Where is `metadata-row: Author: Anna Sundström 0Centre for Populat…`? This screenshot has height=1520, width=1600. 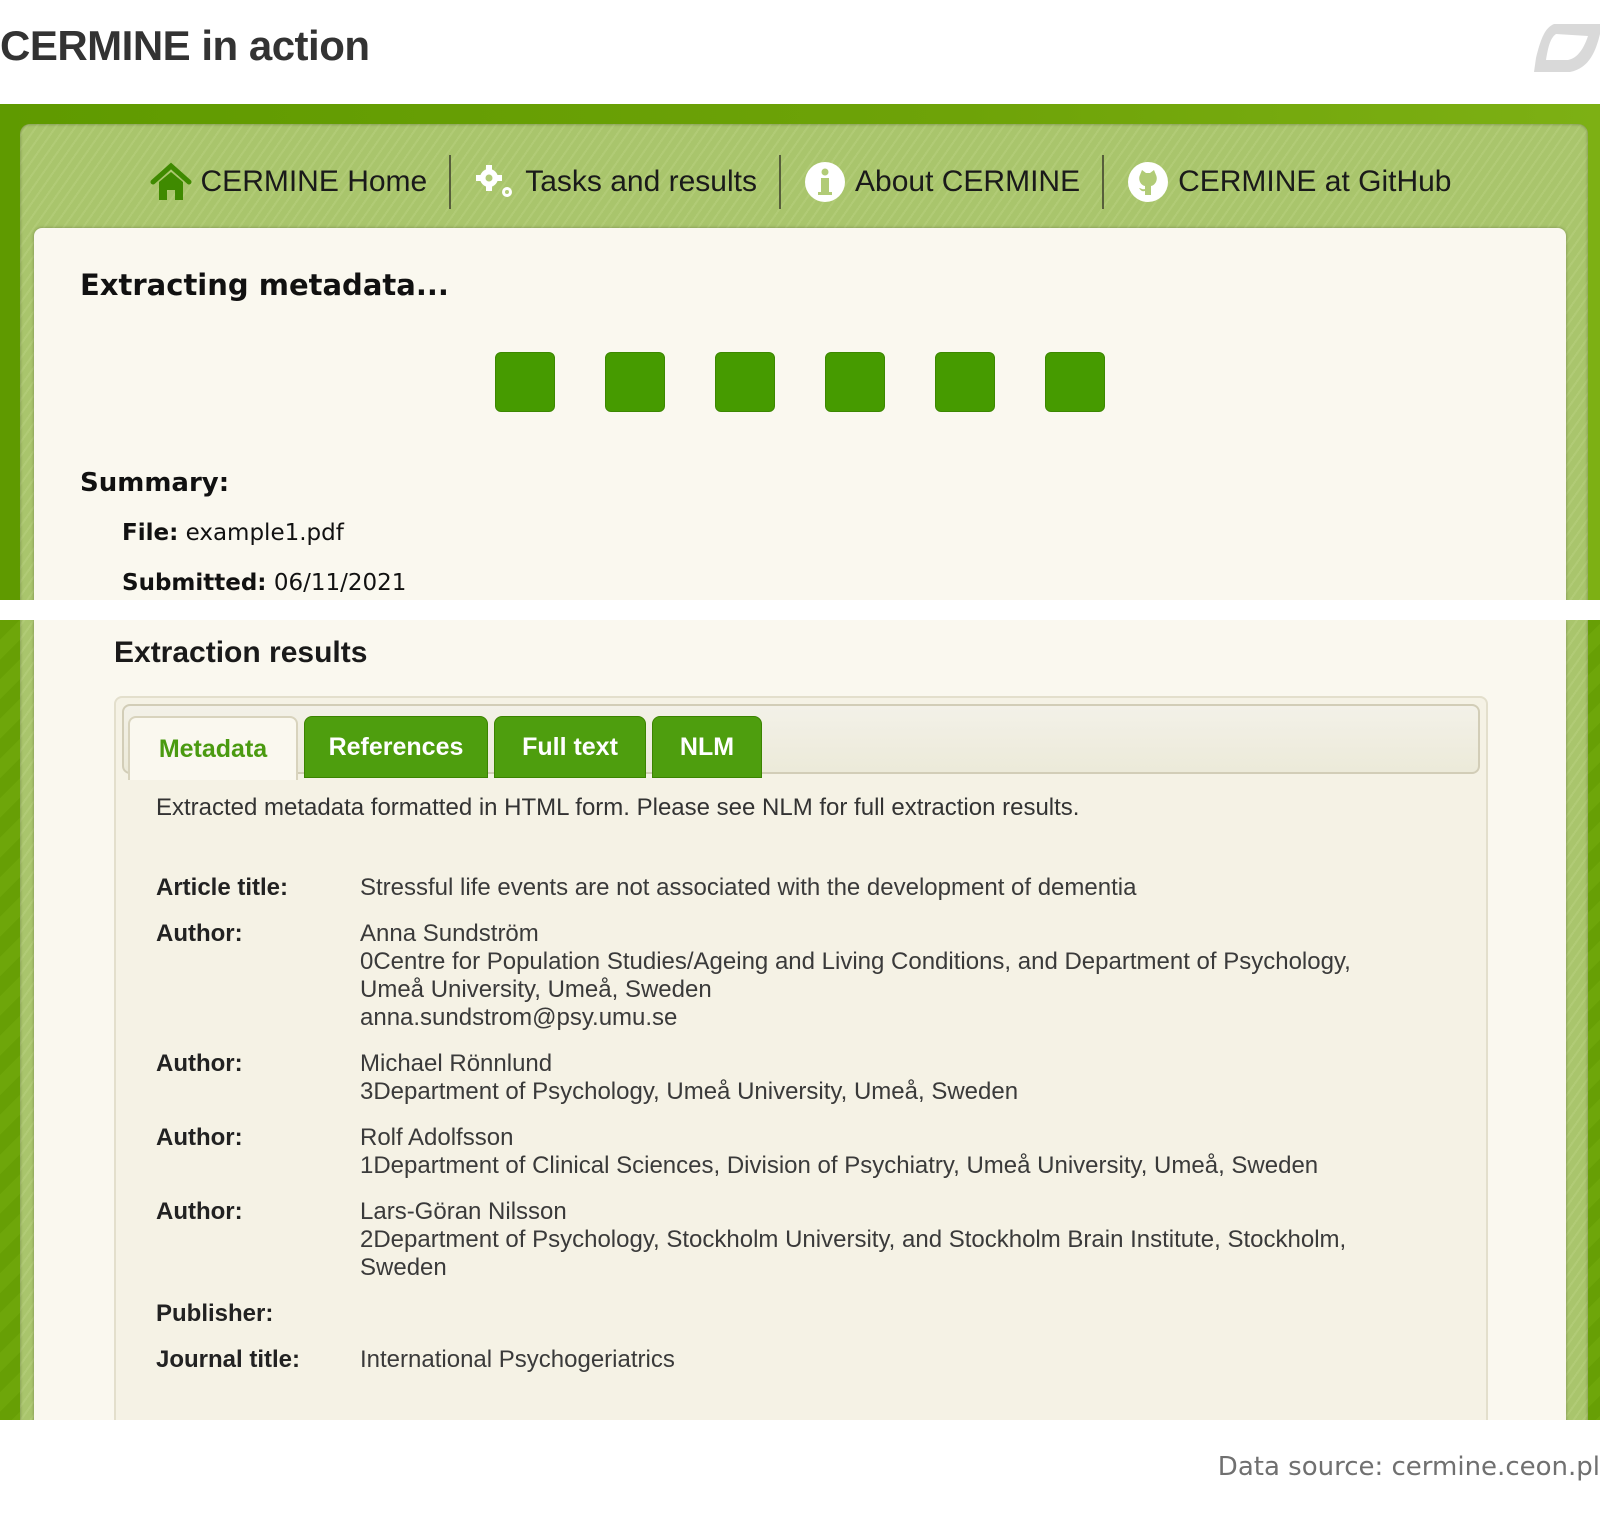
metadata-row: Author: Anna Sundström 0Centre for Populat… is located at coordinates (806, 976).